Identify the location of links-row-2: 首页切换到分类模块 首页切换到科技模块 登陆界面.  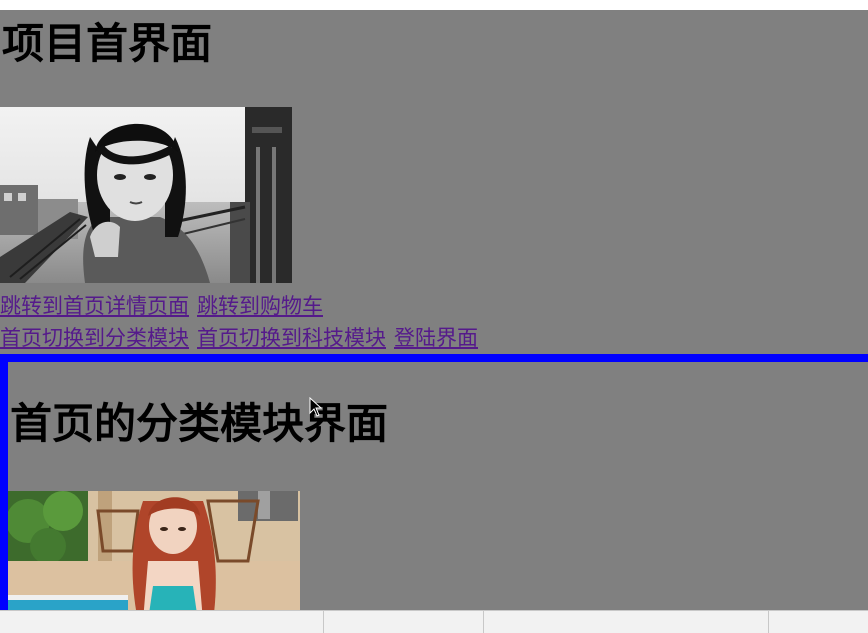
(243, 338).